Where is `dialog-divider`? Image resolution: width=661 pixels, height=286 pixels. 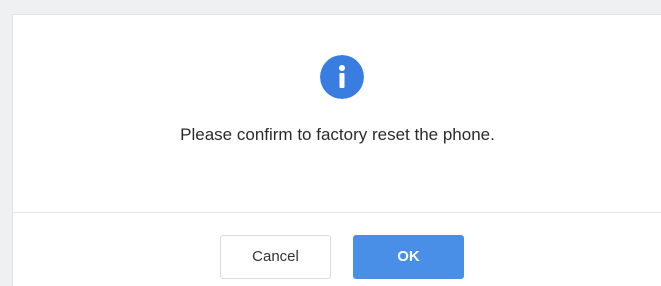
dialog-divider is located at coordinates (337, 212).